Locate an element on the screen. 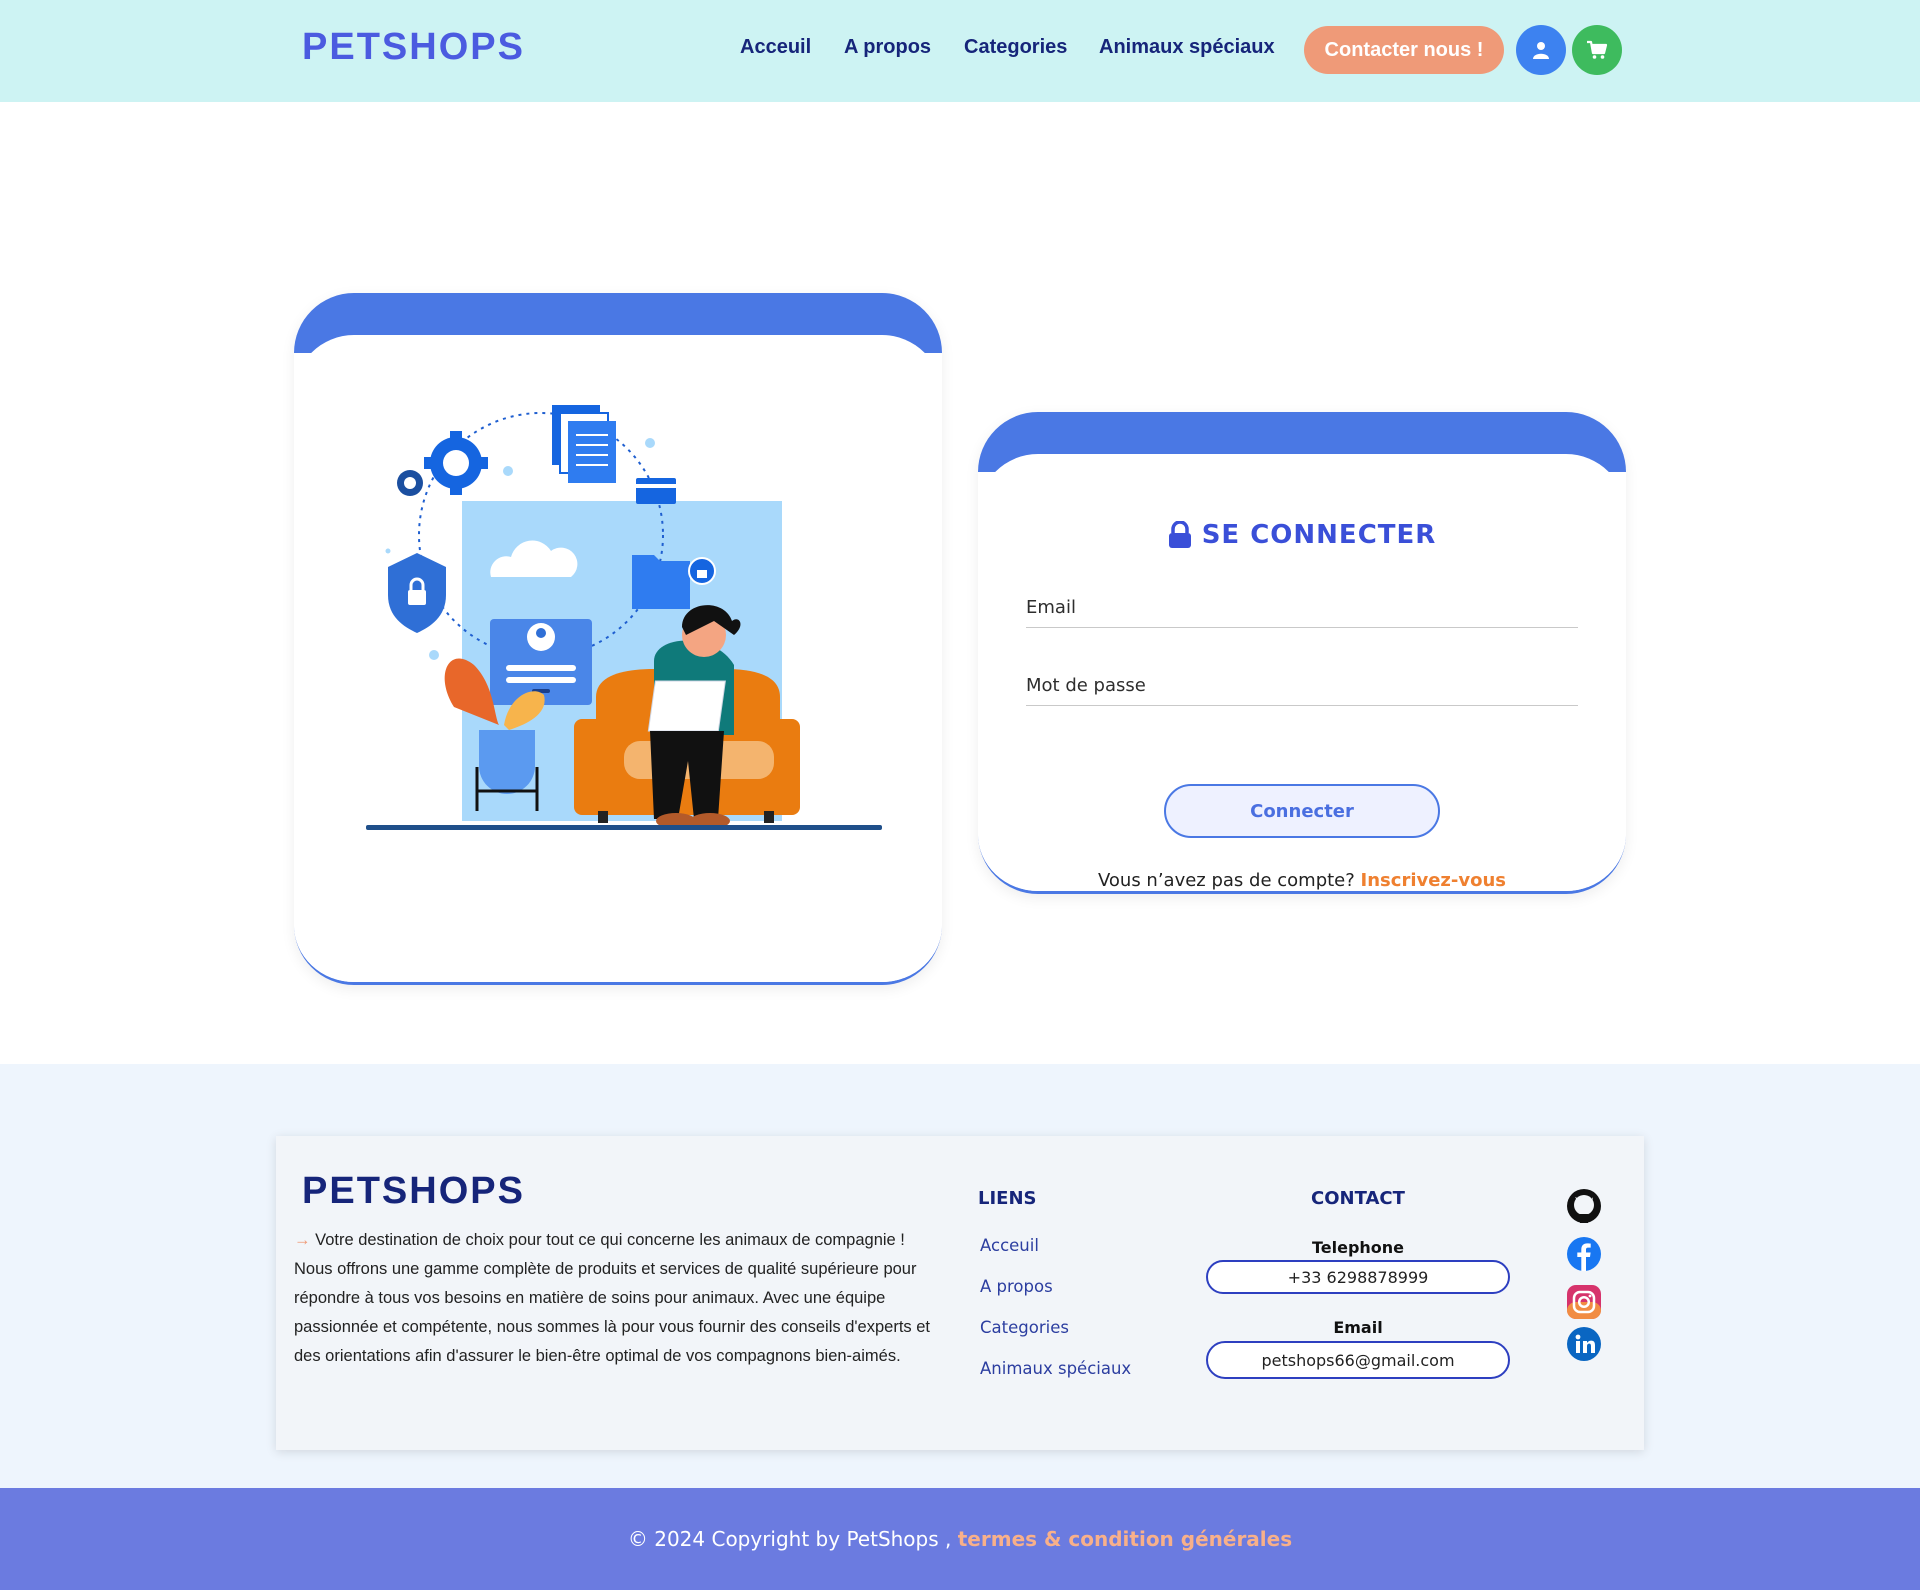  linkedin-icon is located at coordinates (1584, 1344).